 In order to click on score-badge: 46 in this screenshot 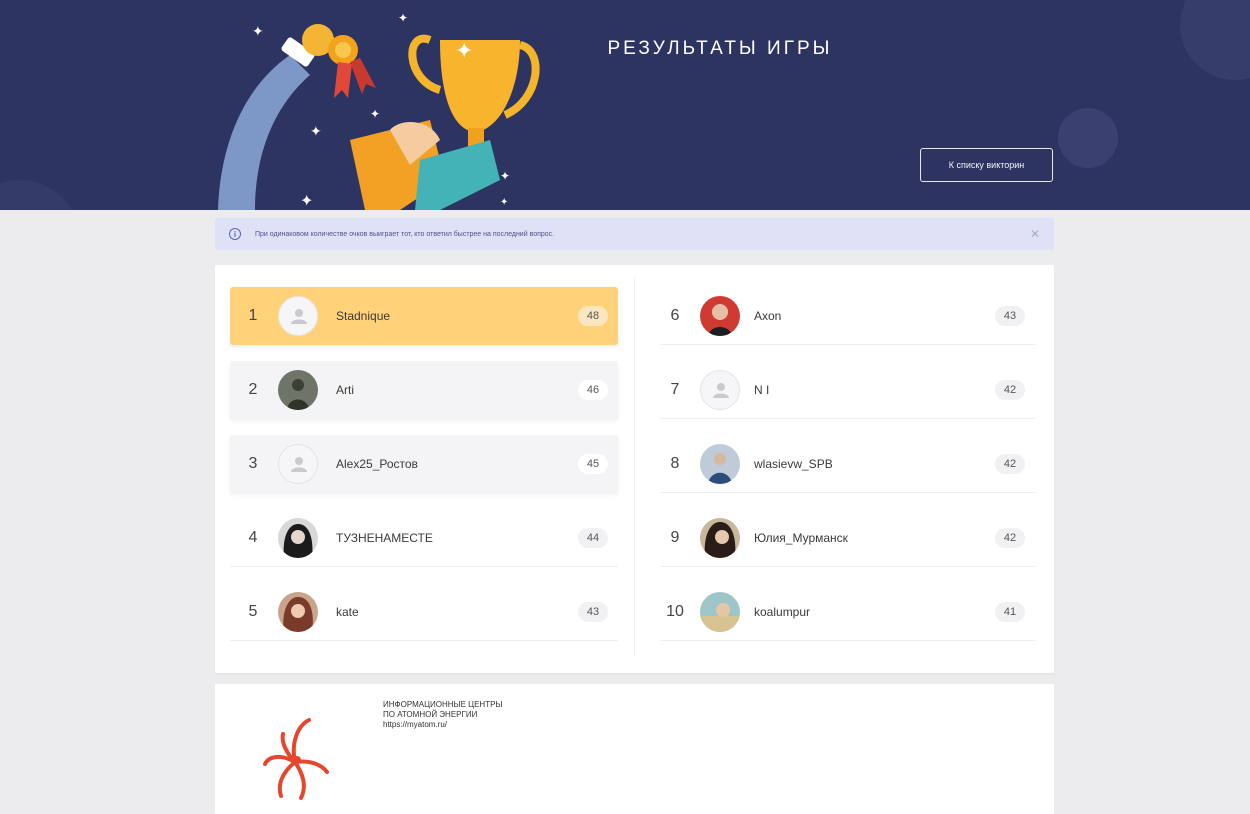, I will do `click(593, 390)`.